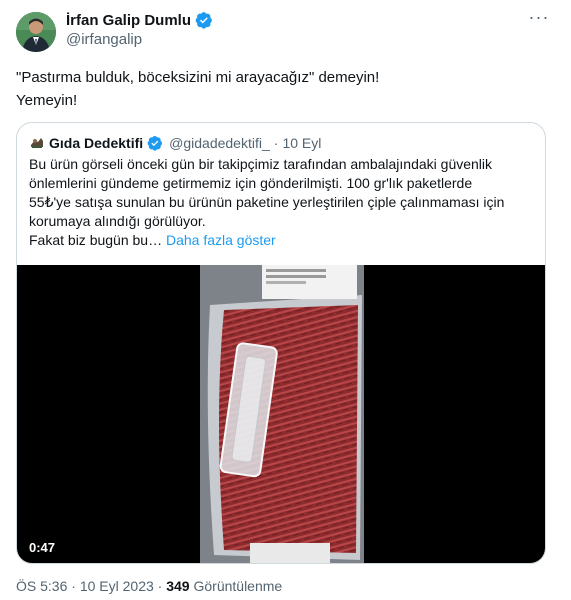 The width and height of the screenshot is (571, 600). I want to click on author-display-name: İrfan Galip Dumlu, so click(128, 20).